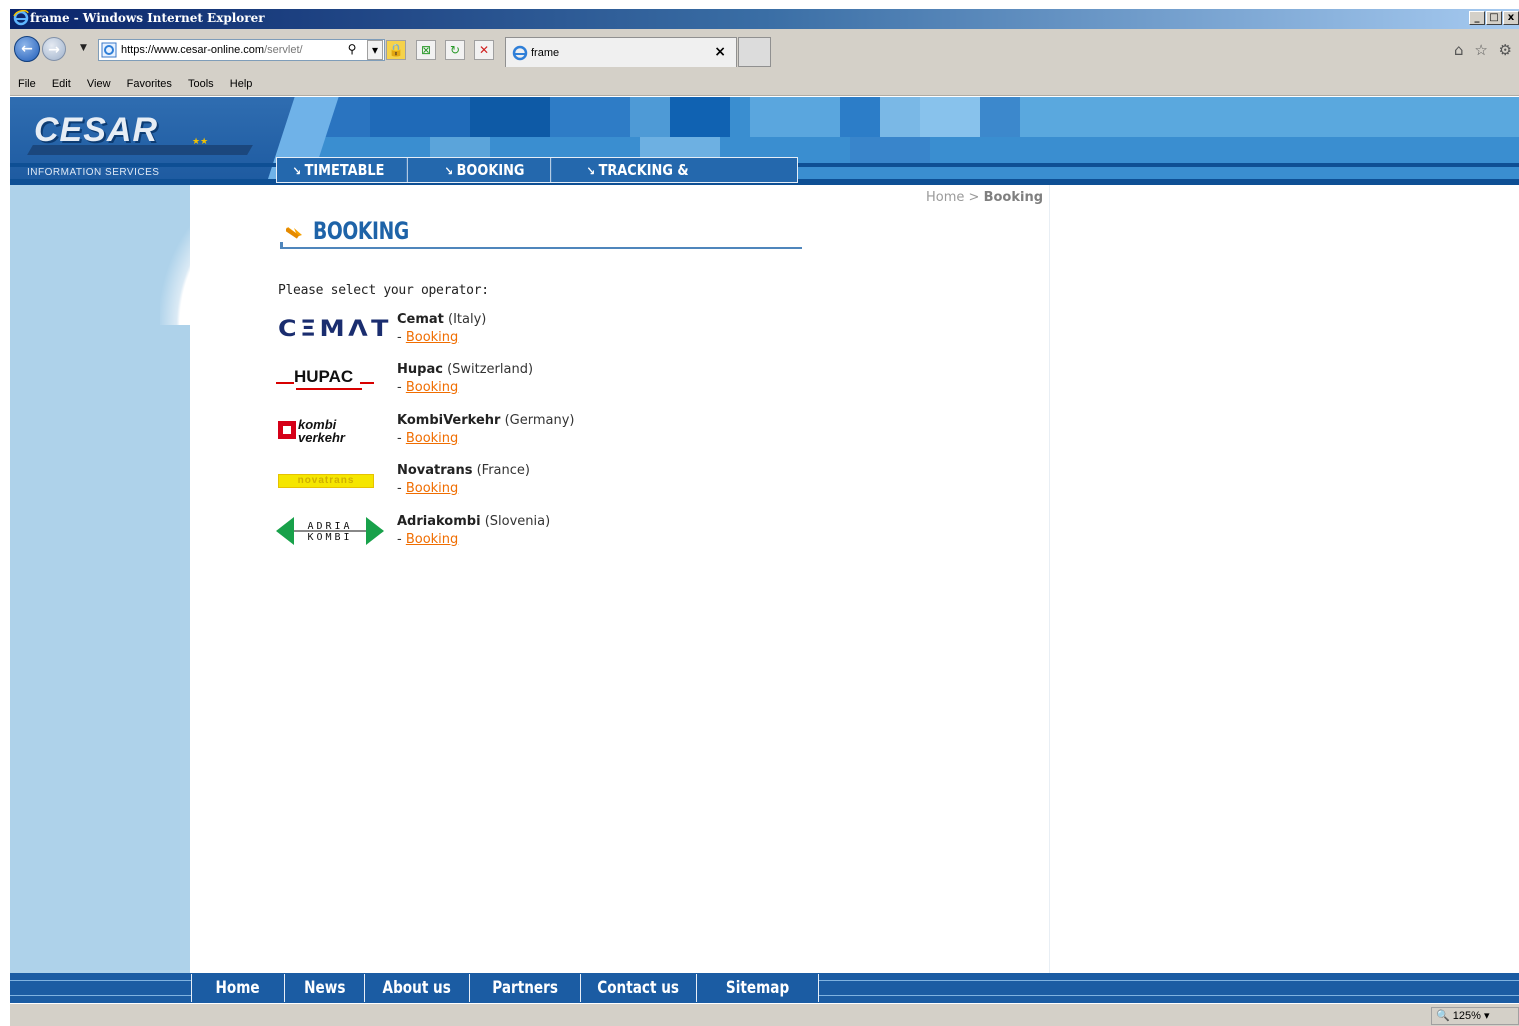 Image resolution: width=1519 pixels, height=1026 pixels. I want to click on nav-tracking-tracing: ↘TRACKING & TRACING, so click(668, 181).